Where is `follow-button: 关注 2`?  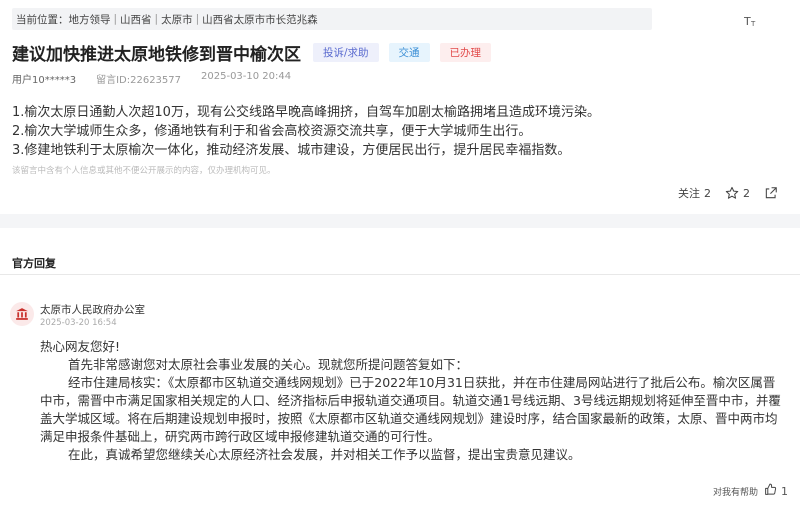
follow-button: 关注 2 is located at coordinates (694, 193).